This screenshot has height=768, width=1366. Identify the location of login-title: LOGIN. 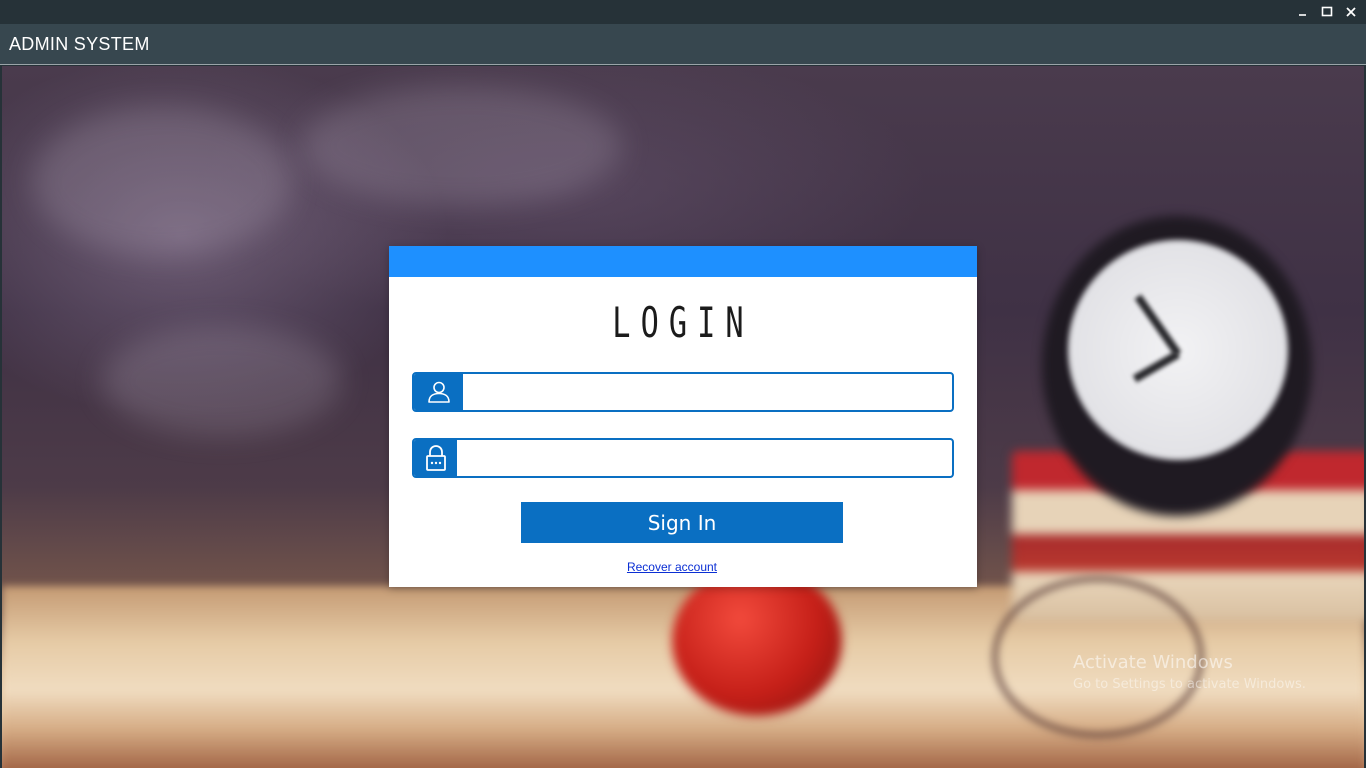
(683, 322).